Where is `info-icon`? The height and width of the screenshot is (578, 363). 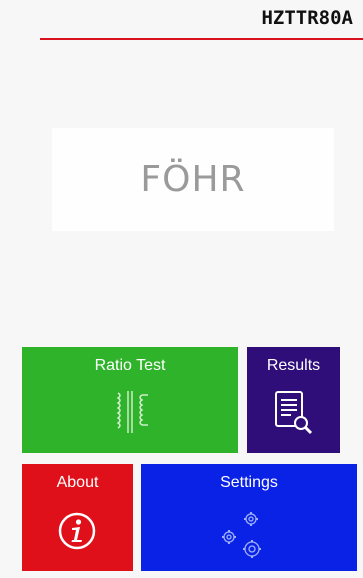
info-icon is located at coordinates (77, 531).